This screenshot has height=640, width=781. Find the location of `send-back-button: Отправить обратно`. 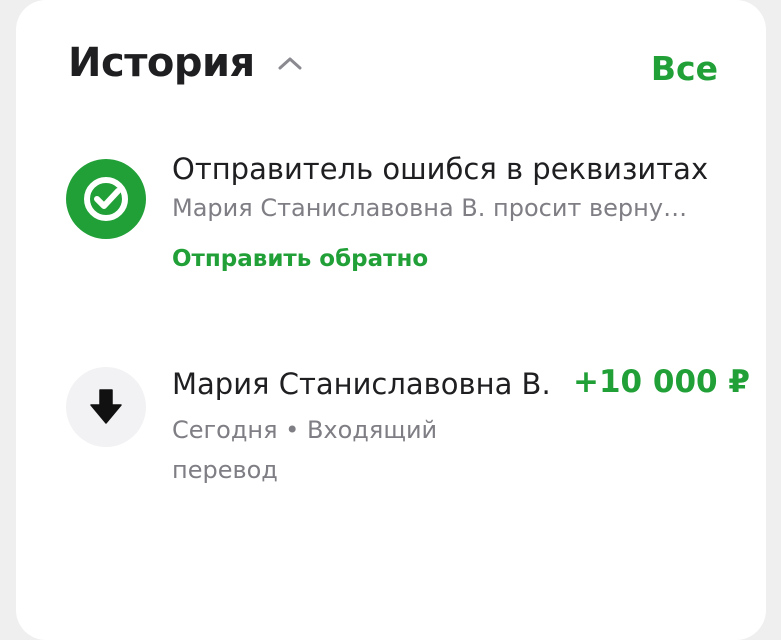

send-back-button: Отправить обратно is located at coordinates (440, 259).